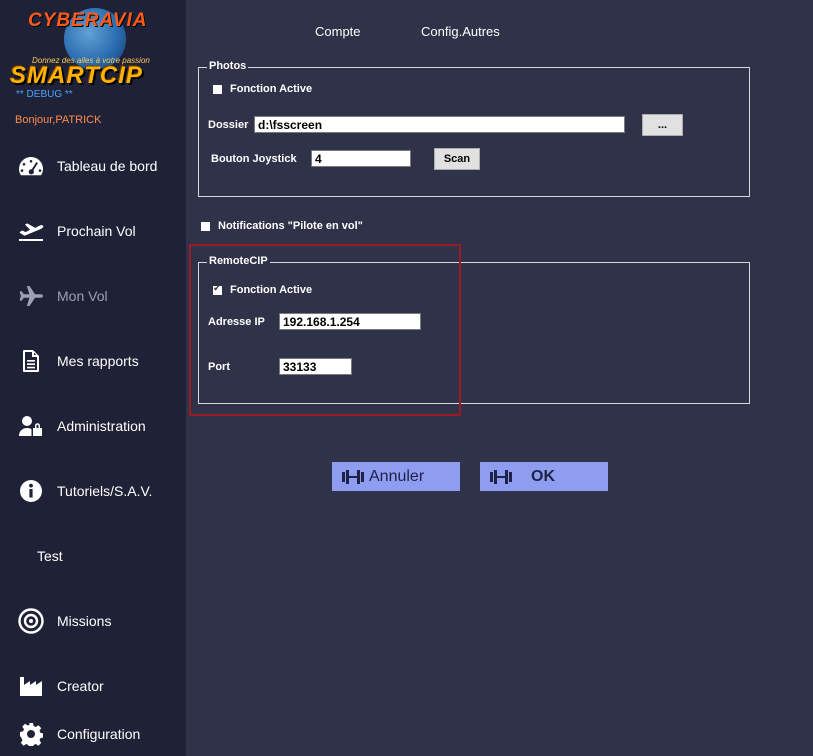  I want to click on sidebar-item-label: Tableau de bord, so click(107, 166).